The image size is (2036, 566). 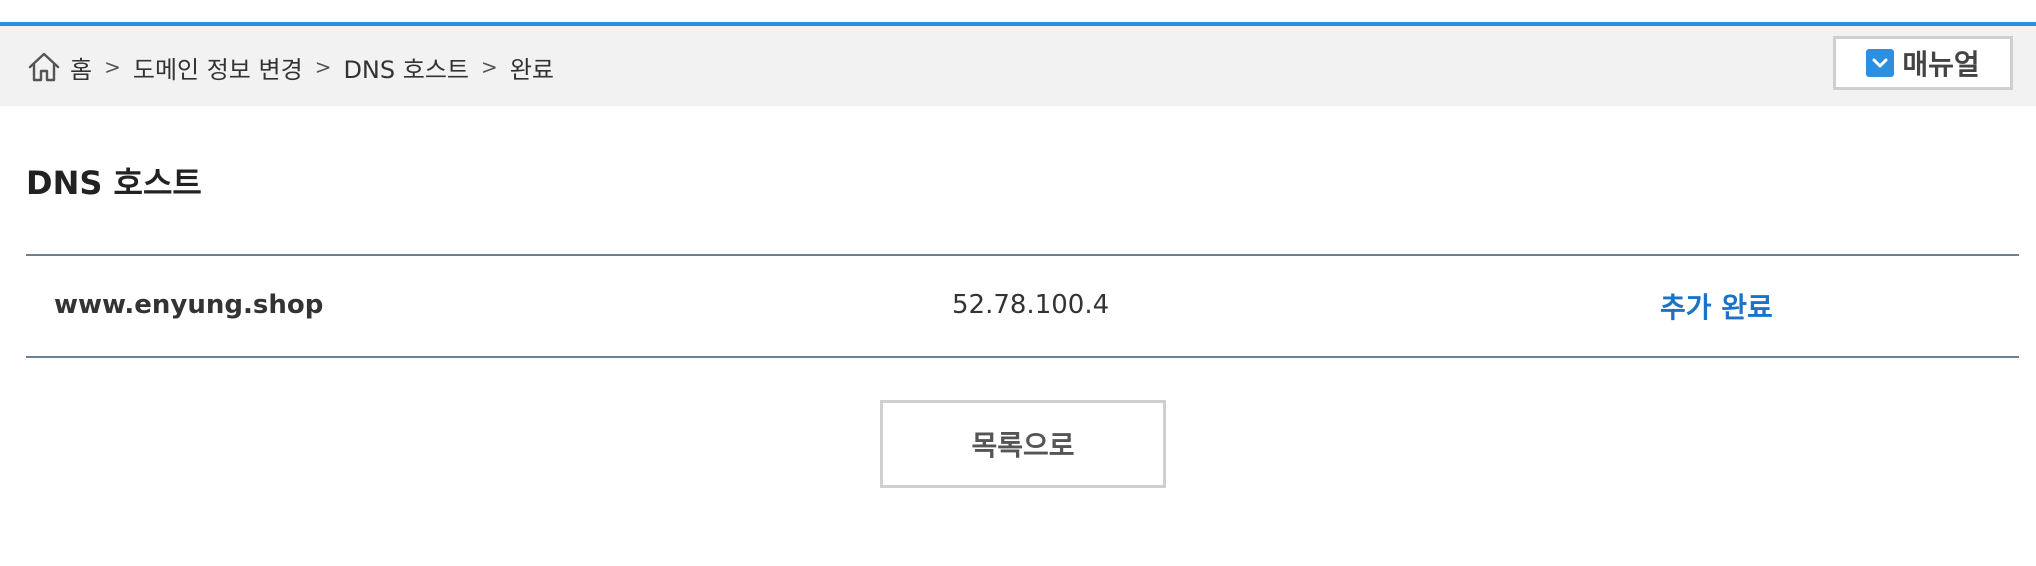 What do you see at coordinates (1018, 66) in the screenshot?
I see `breadcrumb-bar: 홈 > 도메인 정보 변경 > DNS 호스트 > 완료 매뉴얼` at bounding box center [1018, 66].